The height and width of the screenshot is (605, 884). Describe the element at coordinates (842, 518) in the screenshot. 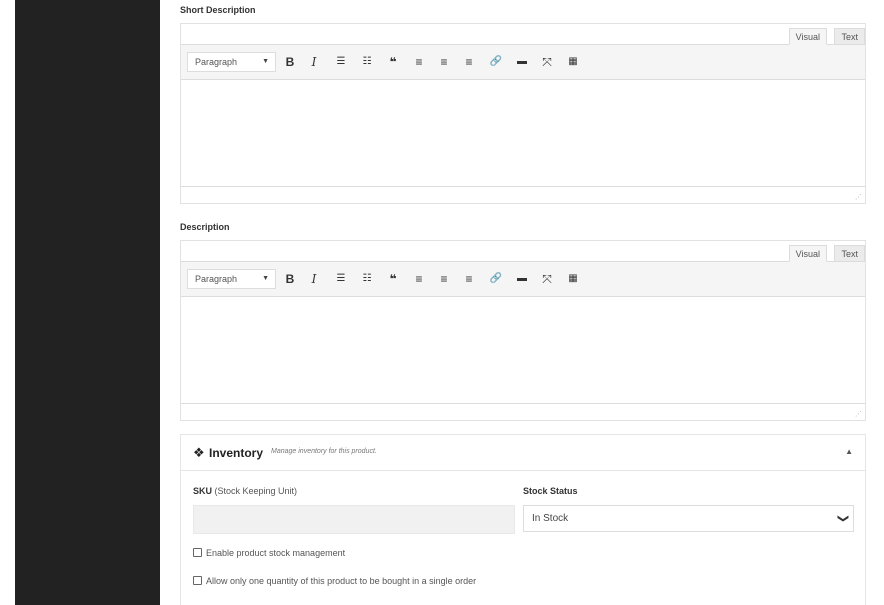

I see `chevron-down-icon: ❯` at that location.